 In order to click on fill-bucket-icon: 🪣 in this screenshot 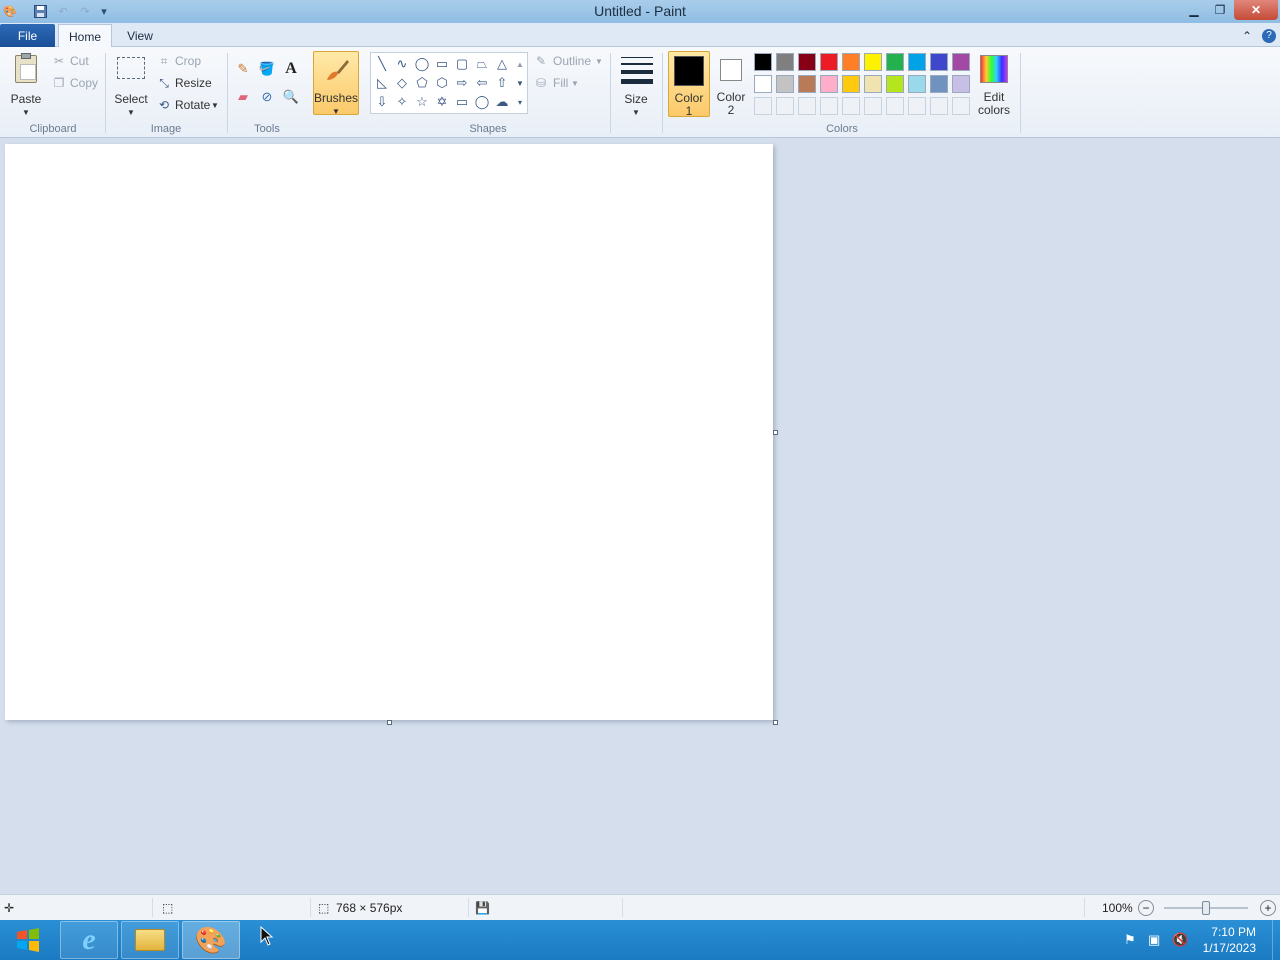, I will do `click(267, 69)`.